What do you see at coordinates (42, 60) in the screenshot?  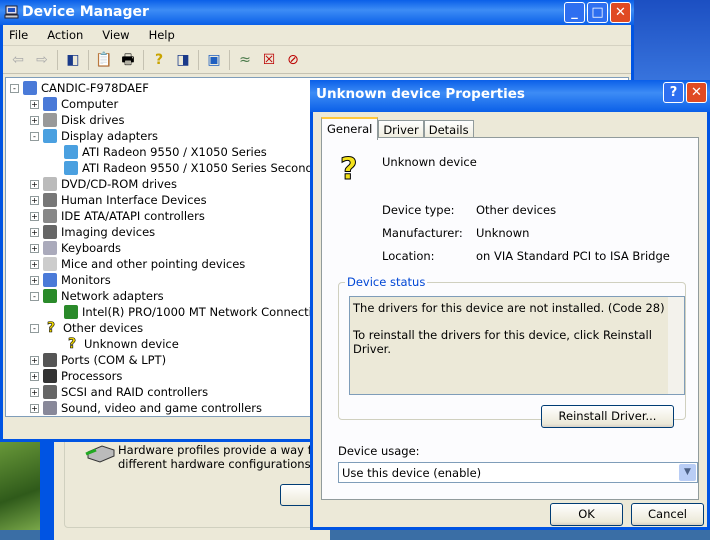 I see `forward-icon: ⇨` at bounding box center [42, 60].